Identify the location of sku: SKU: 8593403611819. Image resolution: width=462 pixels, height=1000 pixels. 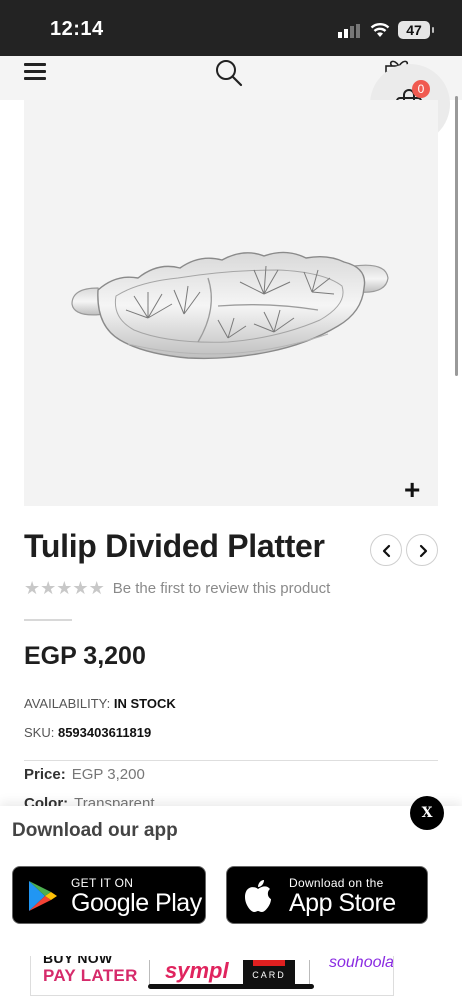
(87, 732).